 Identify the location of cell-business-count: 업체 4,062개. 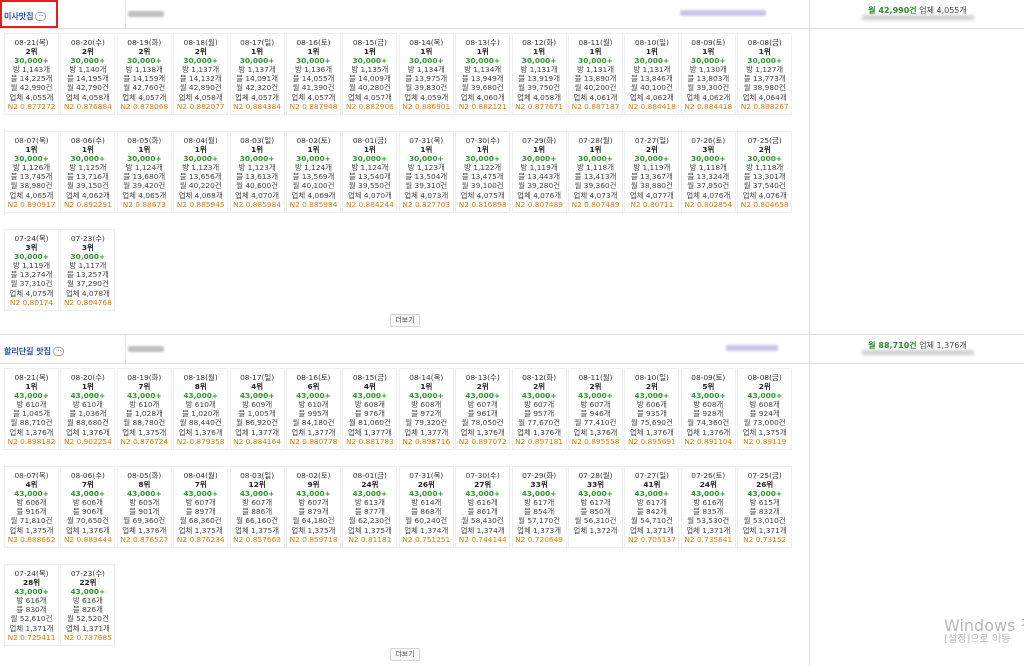
(87, 195).